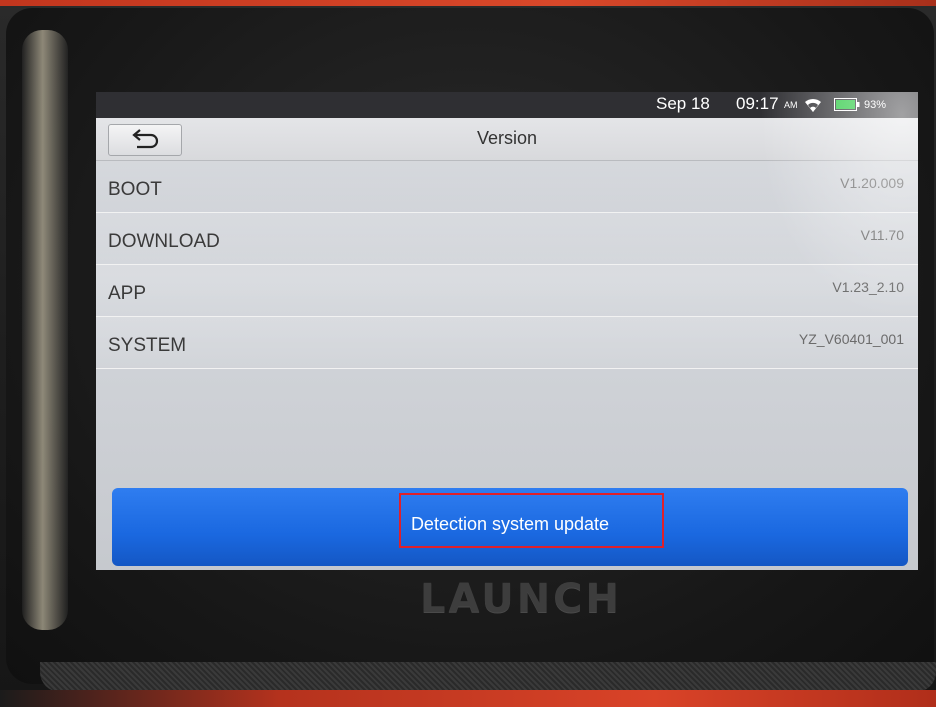 This screenshot has height=707, width=936. Describe the element at coordinates (164, 241) in the screenshot. I see `version-label: DOWNLOAD` at that location.